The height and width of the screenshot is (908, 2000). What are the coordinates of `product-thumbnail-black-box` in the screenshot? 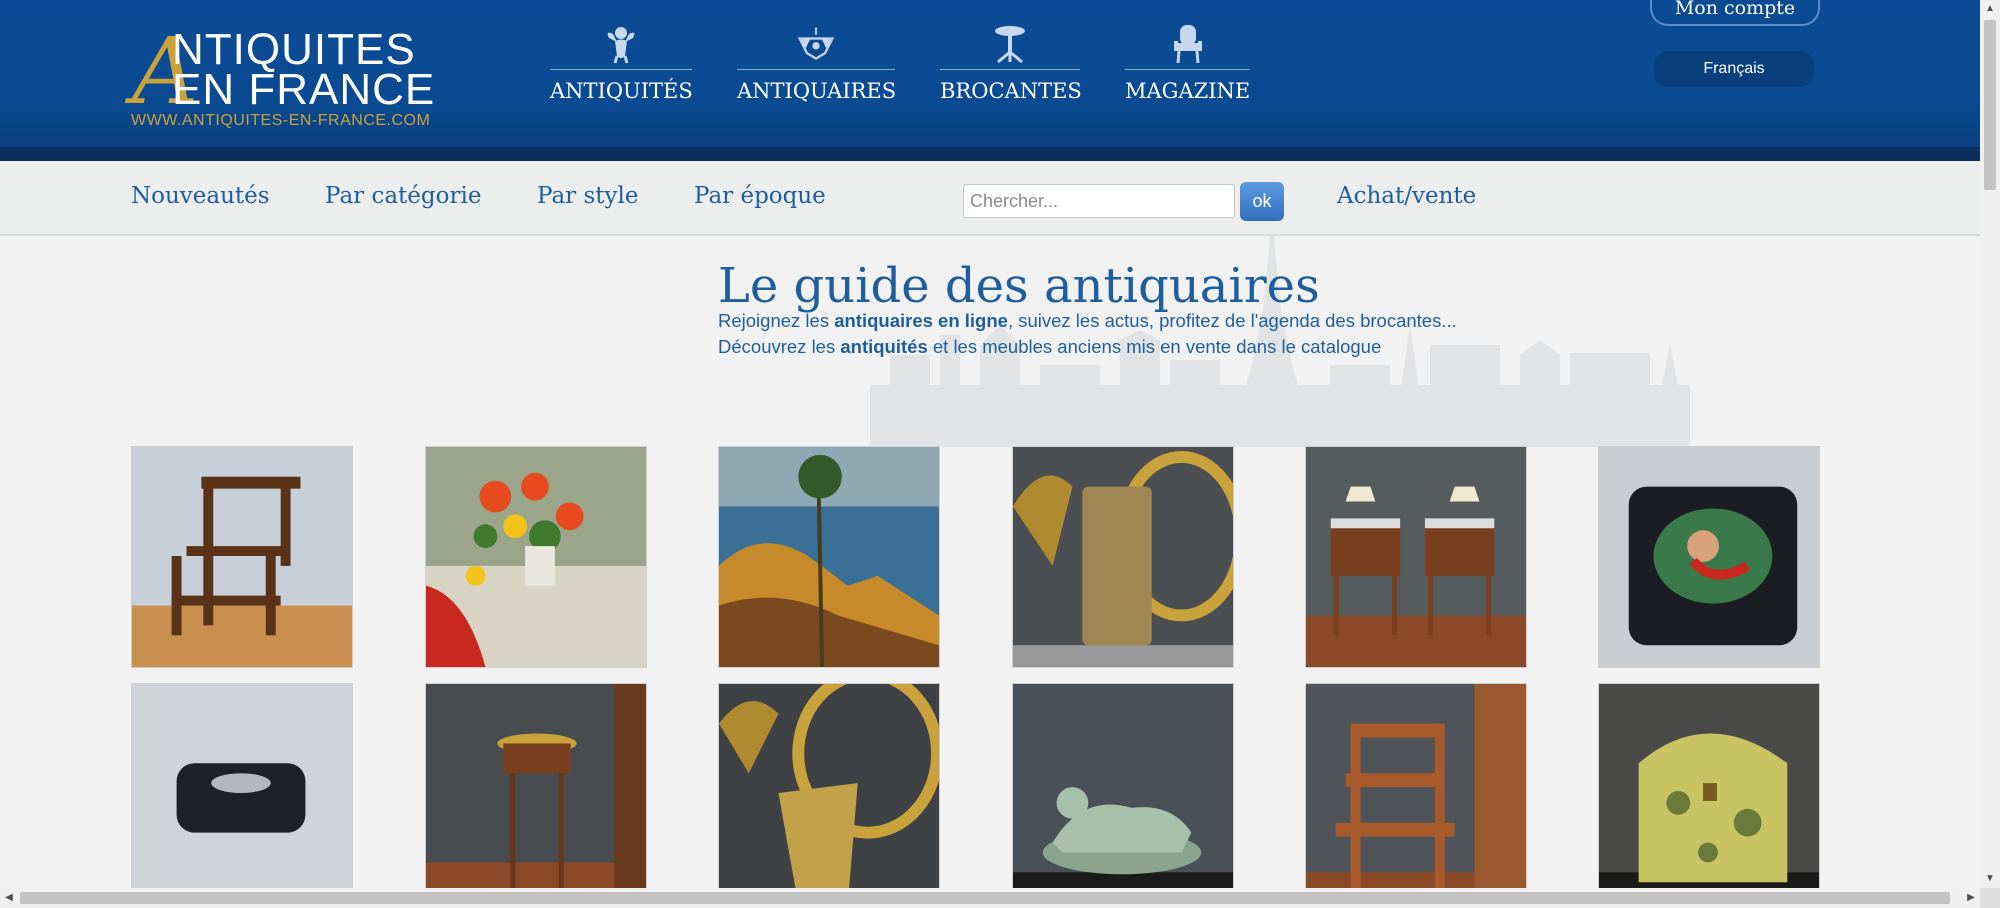 It's located at (242, 794).